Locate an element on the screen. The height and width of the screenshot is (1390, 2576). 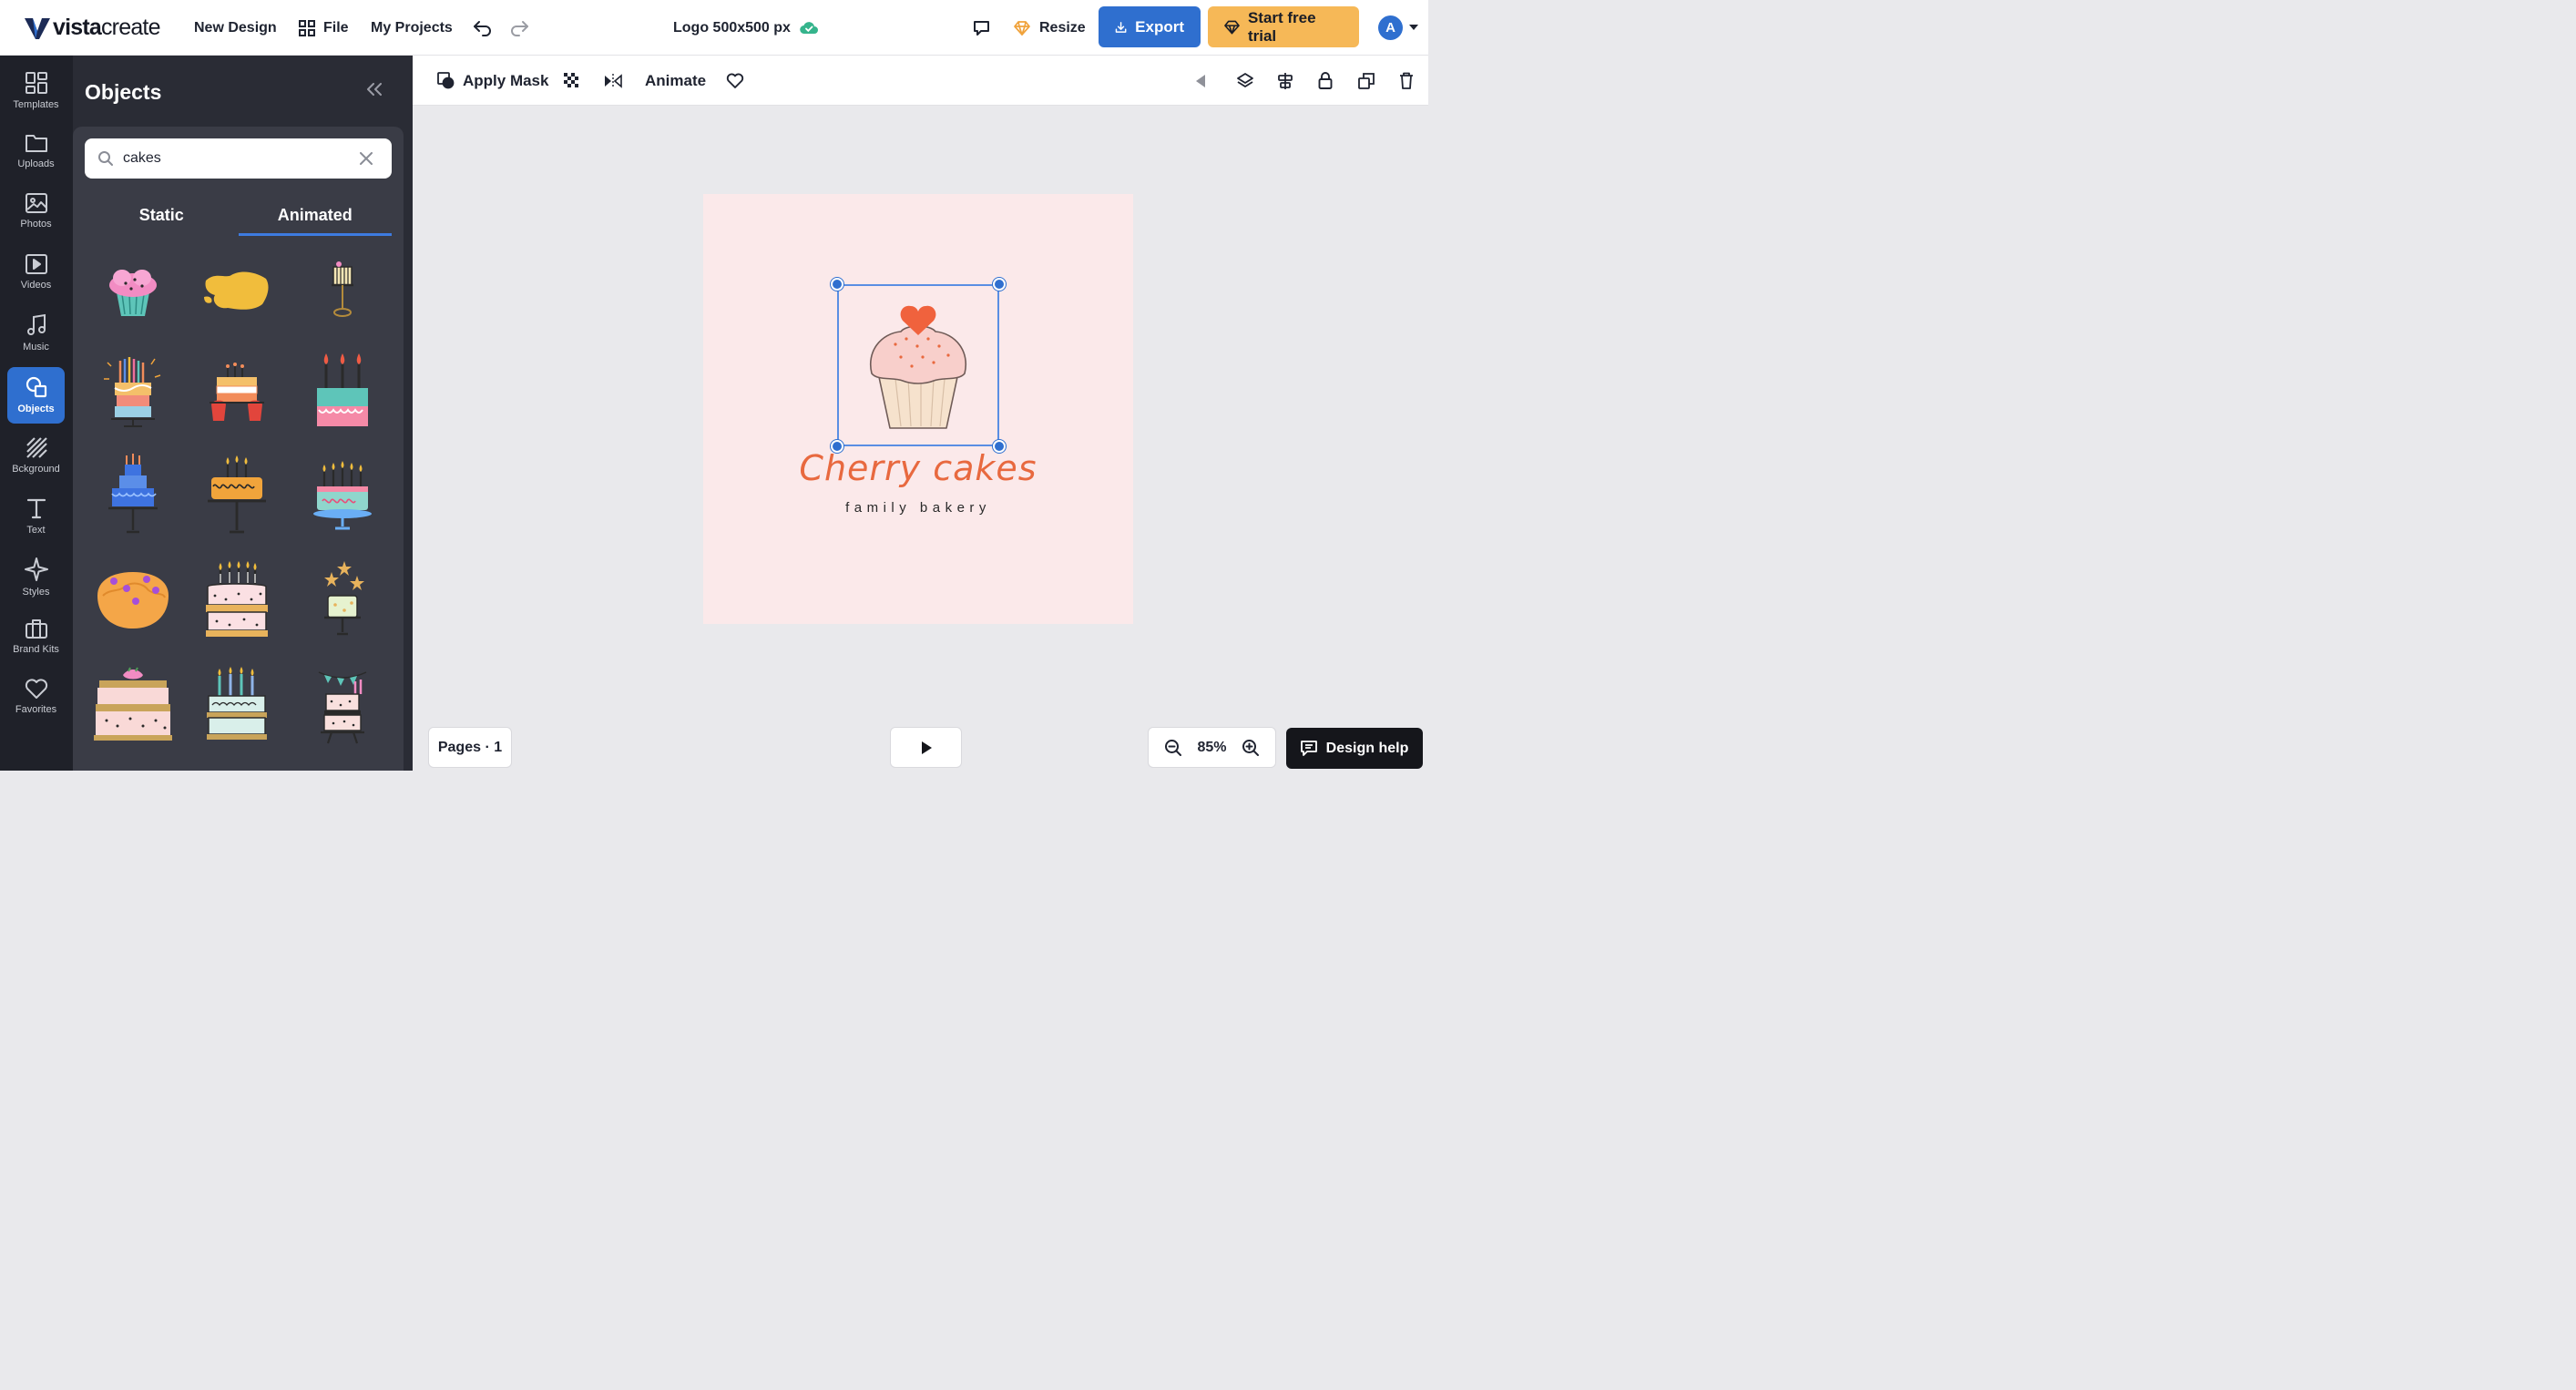
resize-handle-top-right is located at coordinates (999, 285).